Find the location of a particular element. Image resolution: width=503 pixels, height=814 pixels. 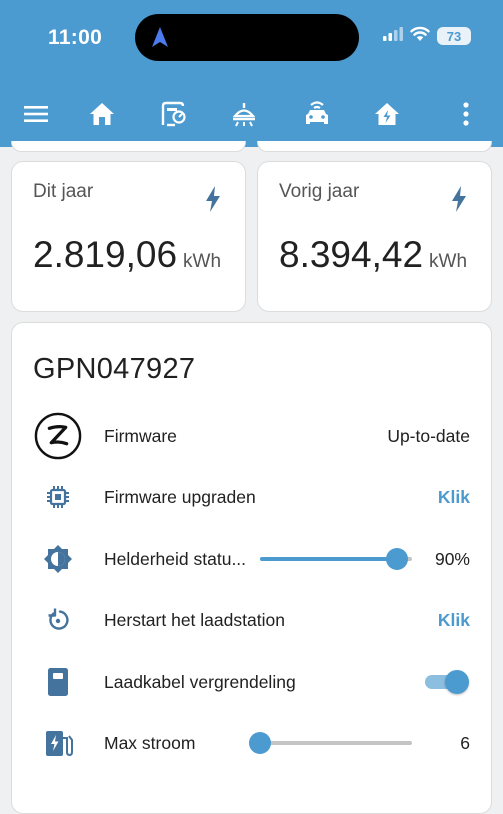

brightness-slider-fill is located at coordinates (328, 559).